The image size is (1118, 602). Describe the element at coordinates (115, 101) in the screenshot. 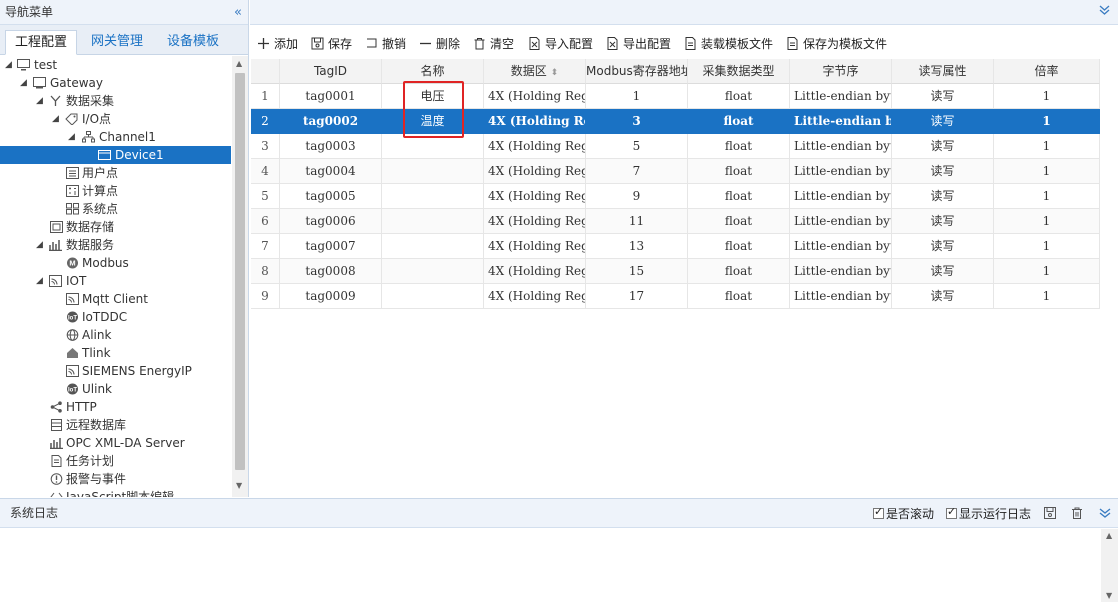

I see `tree-item-data-acquisition: ◢ 数据采集` at that location.